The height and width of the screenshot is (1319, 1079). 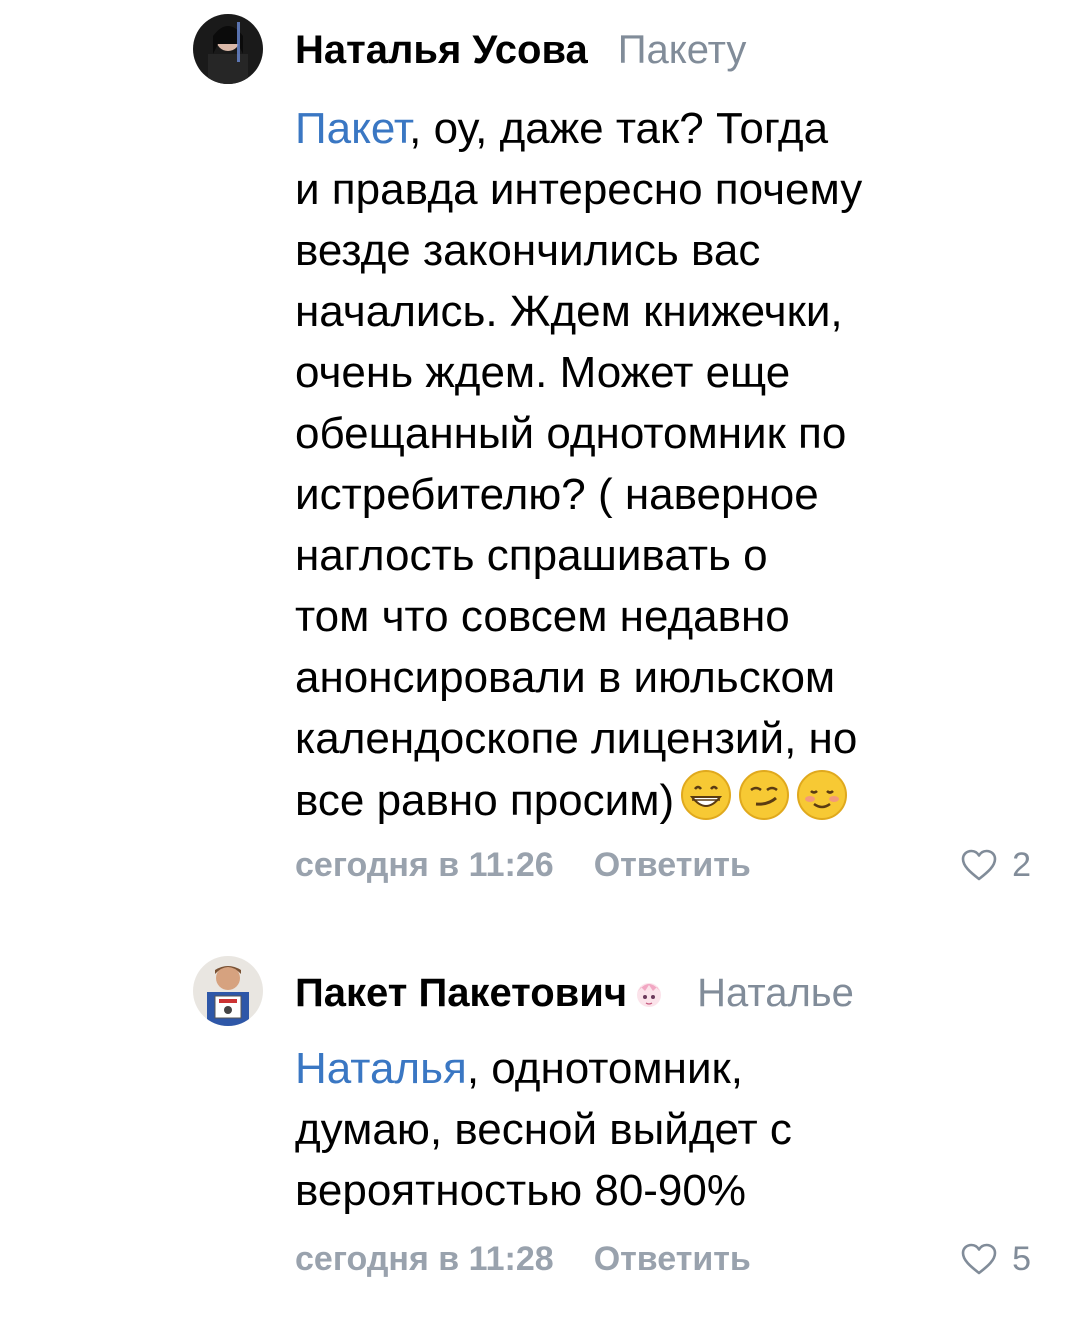 I want to click on like-button: 5, so click(x=995, y=1259).